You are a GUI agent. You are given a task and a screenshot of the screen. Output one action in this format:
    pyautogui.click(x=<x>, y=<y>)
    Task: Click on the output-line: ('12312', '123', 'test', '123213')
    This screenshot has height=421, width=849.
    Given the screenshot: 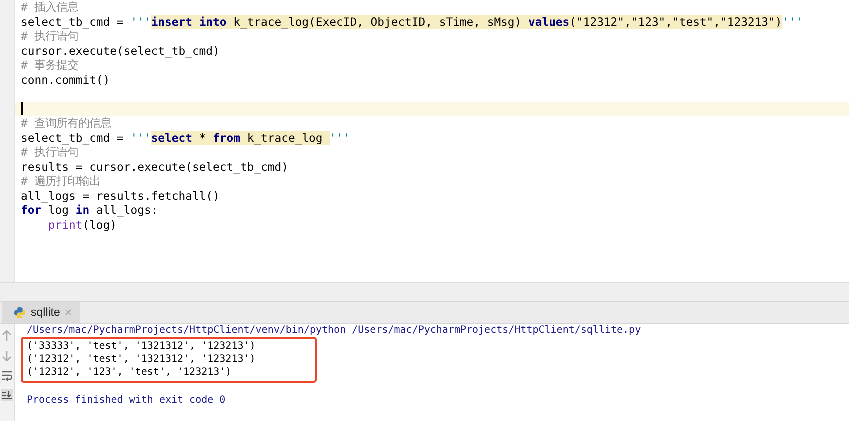 What is the action you would take?
    pyautogui.click(x=130, y=372)
    